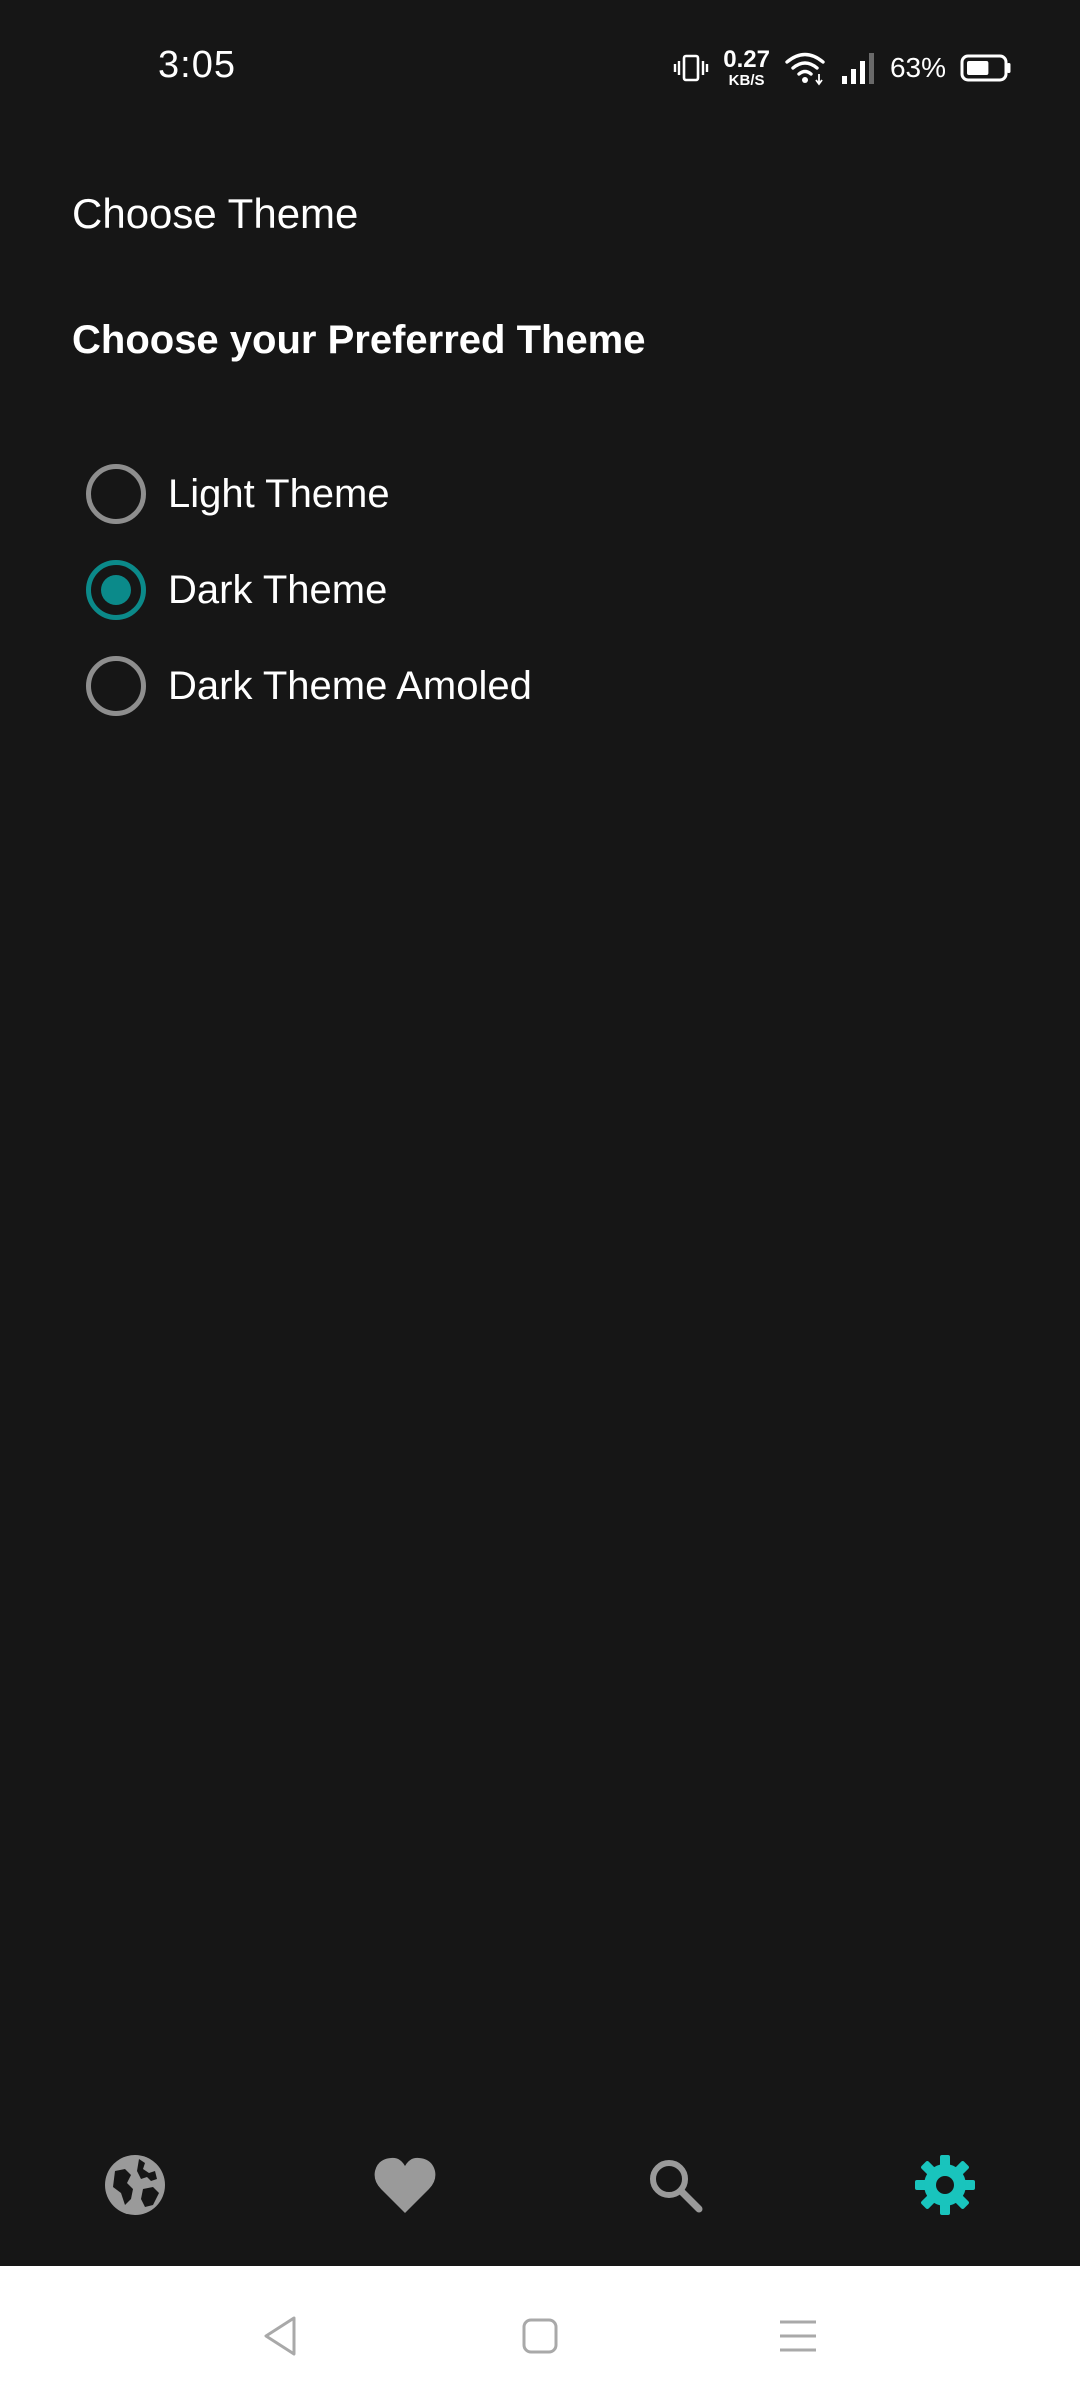 The height and width of the screenshot is (2400, 1080). I want to click on system-home-button, so click(540, 2336).